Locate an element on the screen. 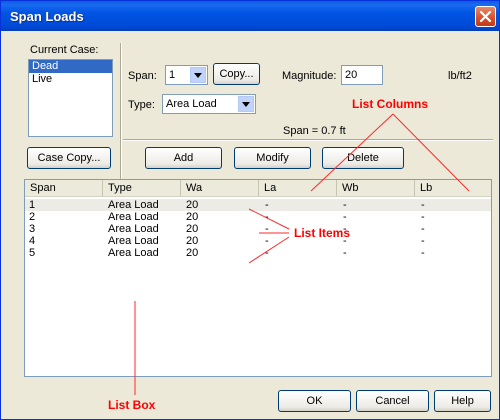  list-items-pointer-top is located at coordinates (269, 219).